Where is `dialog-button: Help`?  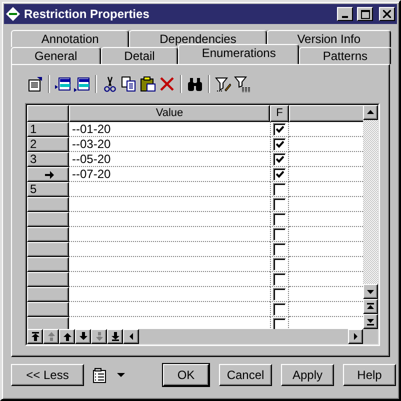
dialog-button: Help is located at coordinates (369, 375).